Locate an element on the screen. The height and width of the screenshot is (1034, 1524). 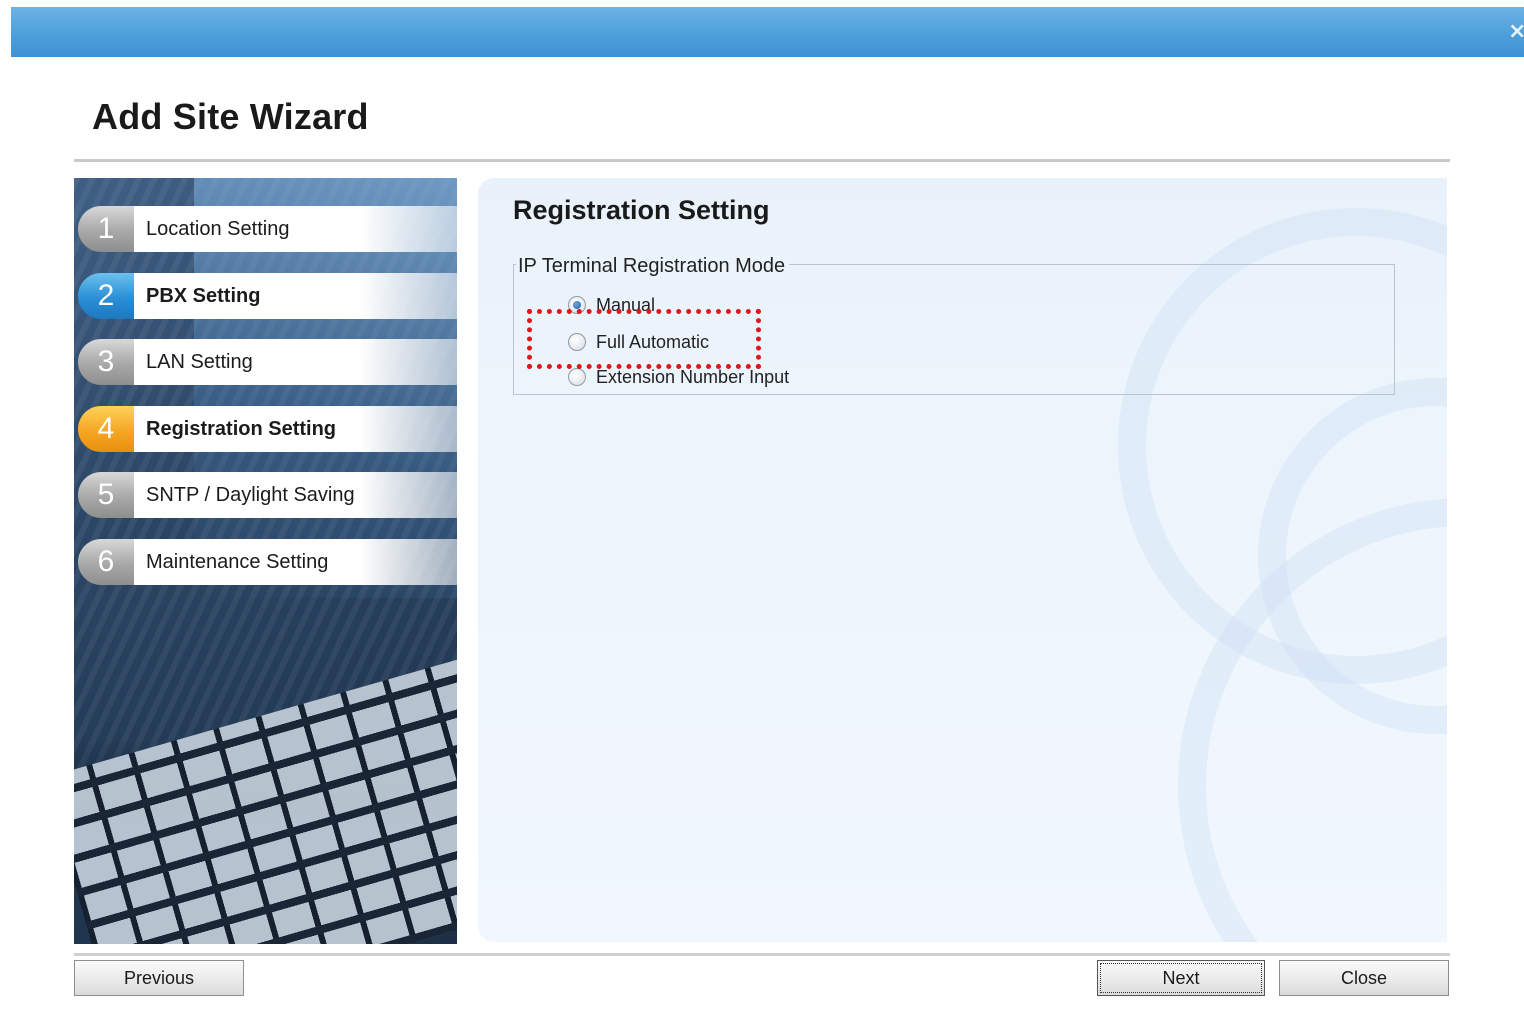
step-number: 5 is located at coordinates (106, 495).